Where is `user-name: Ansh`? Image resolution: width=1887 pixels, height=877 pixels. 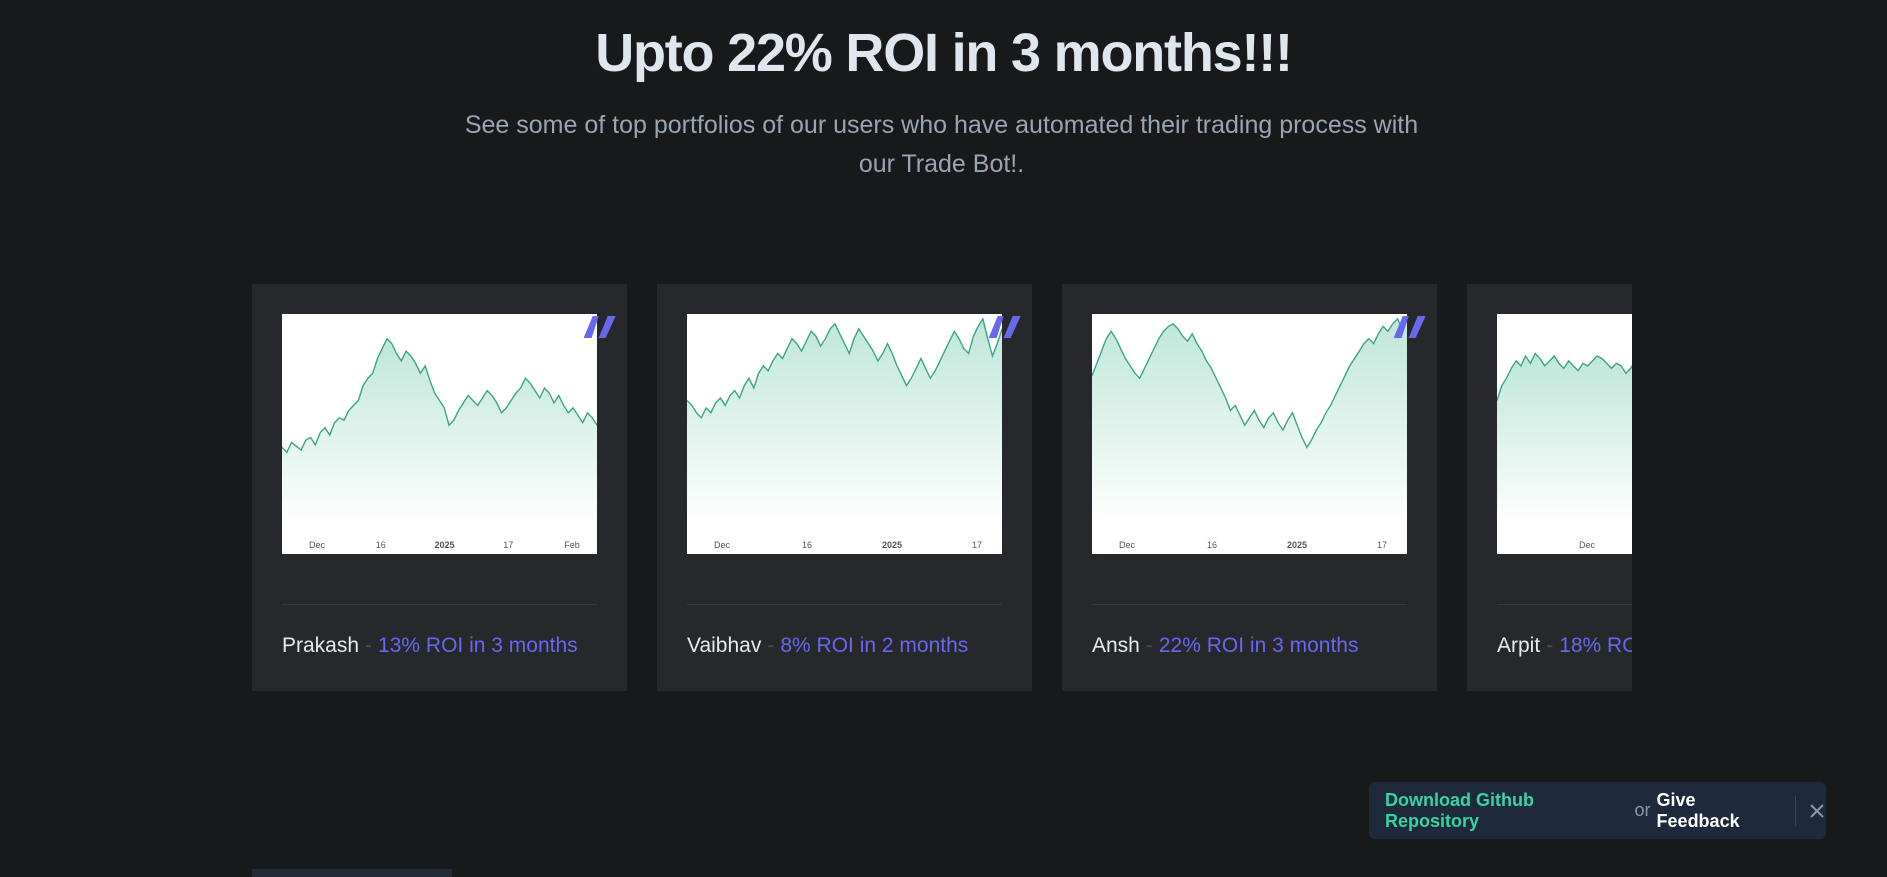 user-name: Ansh is located at coordinates (1116, 645).